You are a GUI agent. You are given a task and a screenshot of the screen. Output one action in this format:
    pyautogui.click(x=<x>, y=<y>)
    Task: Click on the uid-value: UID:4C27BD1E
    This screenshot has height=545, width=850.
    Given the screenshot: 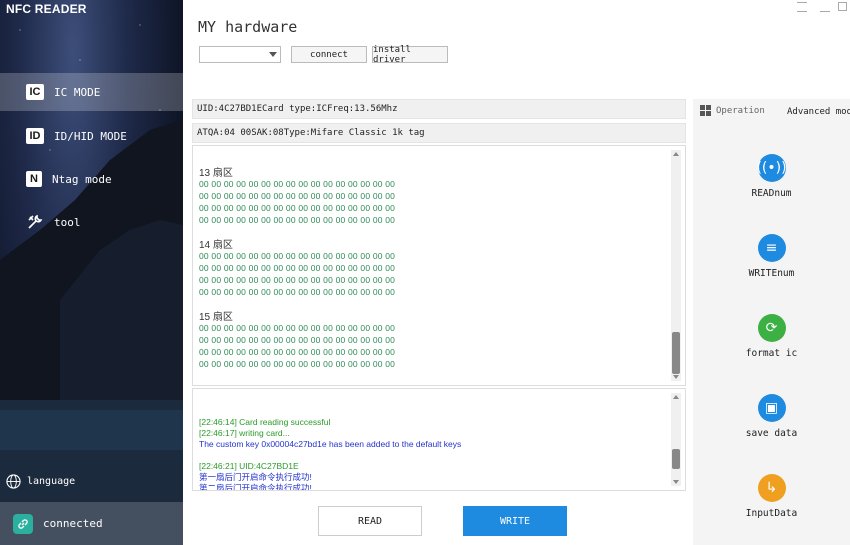 What is the action you would take?
    pyautogui.click(x=230, y=109)
    